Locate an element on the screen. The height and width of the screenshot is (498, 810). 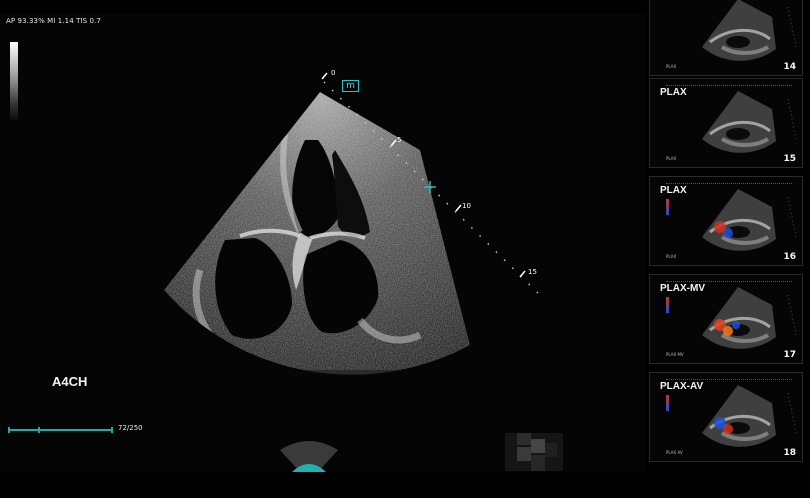
view-label: A4CH is located at coordinates (70, 381).